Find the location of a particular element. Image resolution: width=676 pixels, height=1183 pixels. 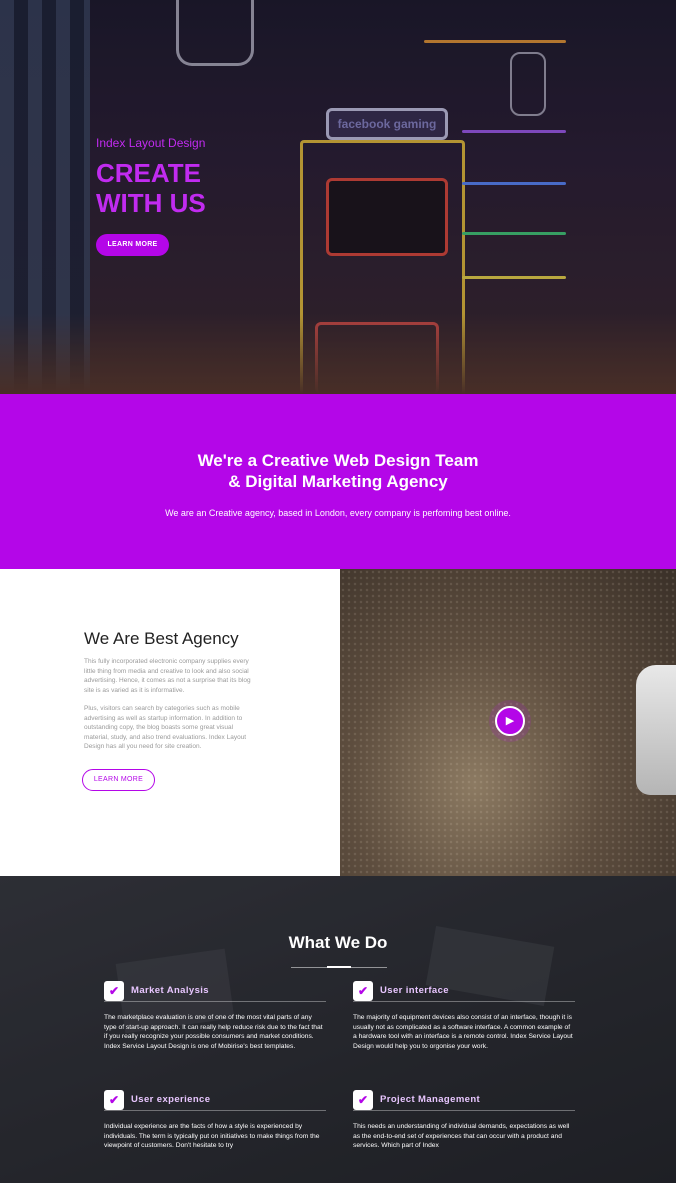

service-title: Market Analysis is located at coordinates (170, 990).